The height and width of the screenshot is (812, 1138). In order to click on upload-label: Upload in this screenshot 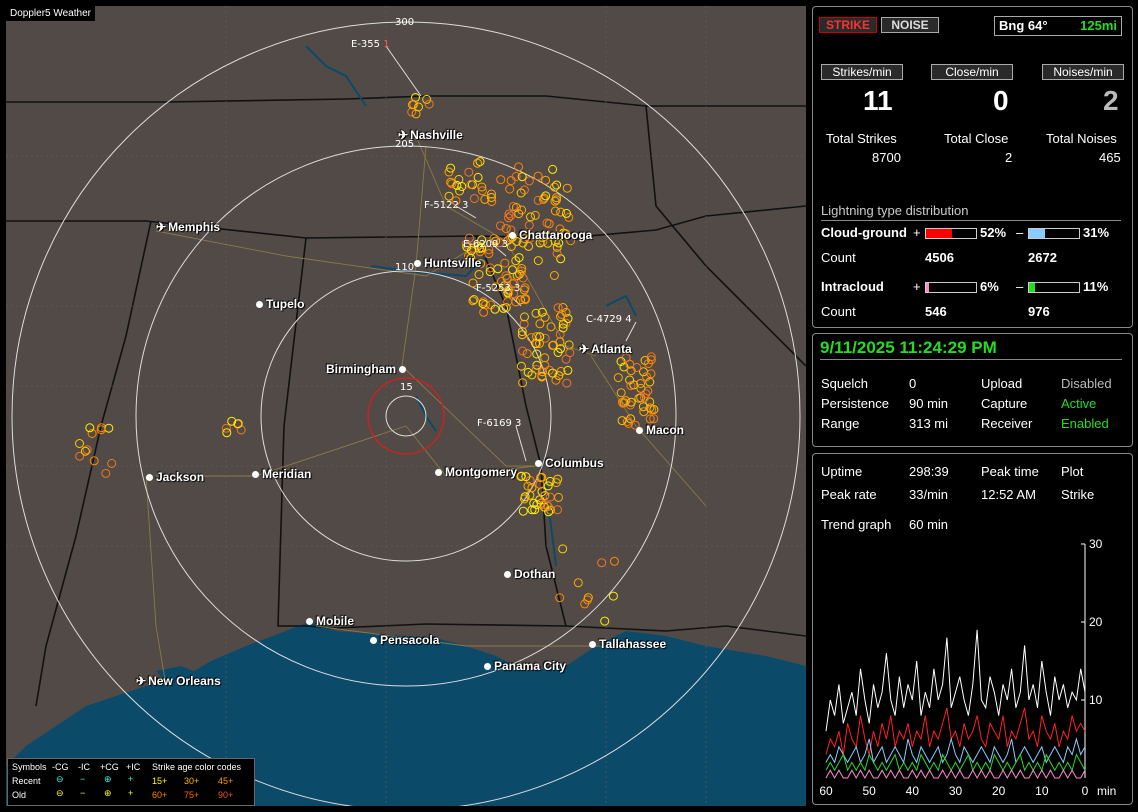, I will do `click(1002, 383)`.